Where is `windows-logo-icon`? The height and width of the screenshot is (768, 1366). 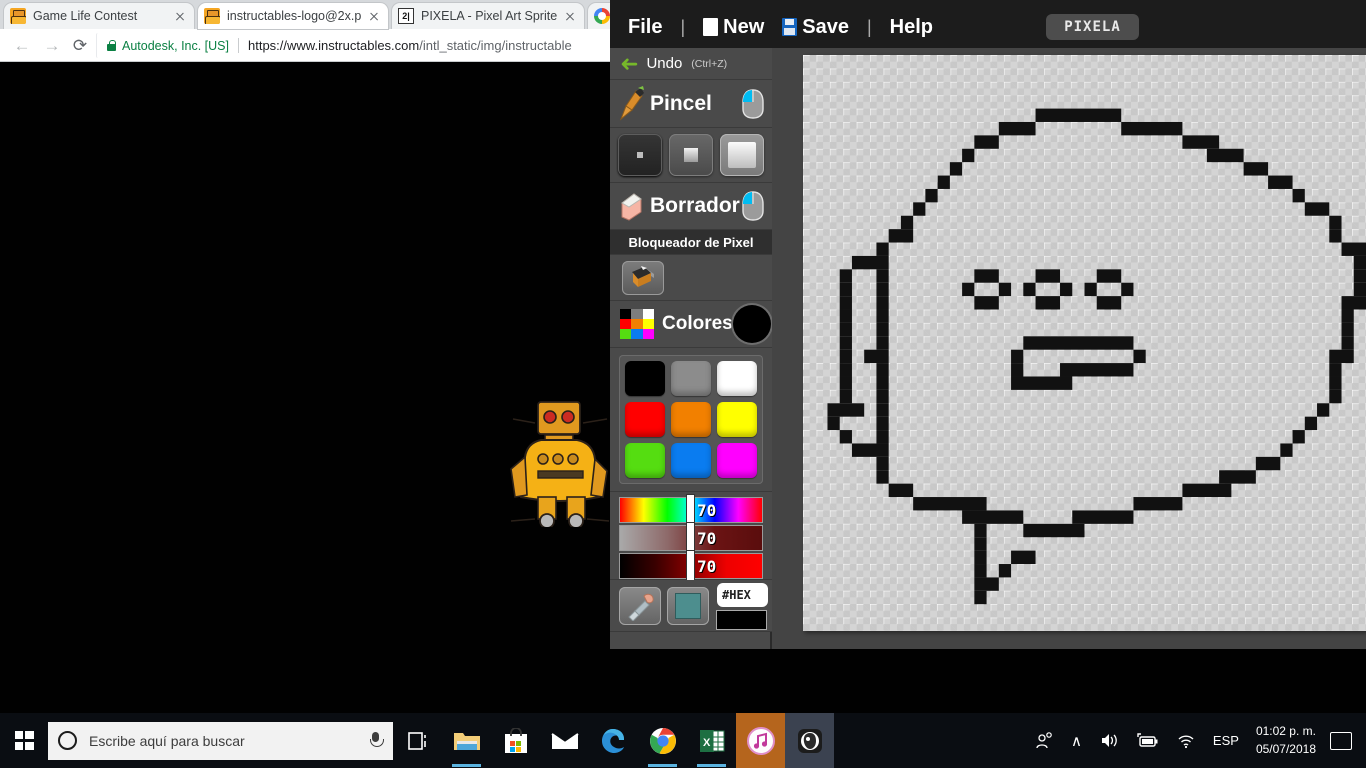 windows-logo-icon is located at coordinates (24, 740).